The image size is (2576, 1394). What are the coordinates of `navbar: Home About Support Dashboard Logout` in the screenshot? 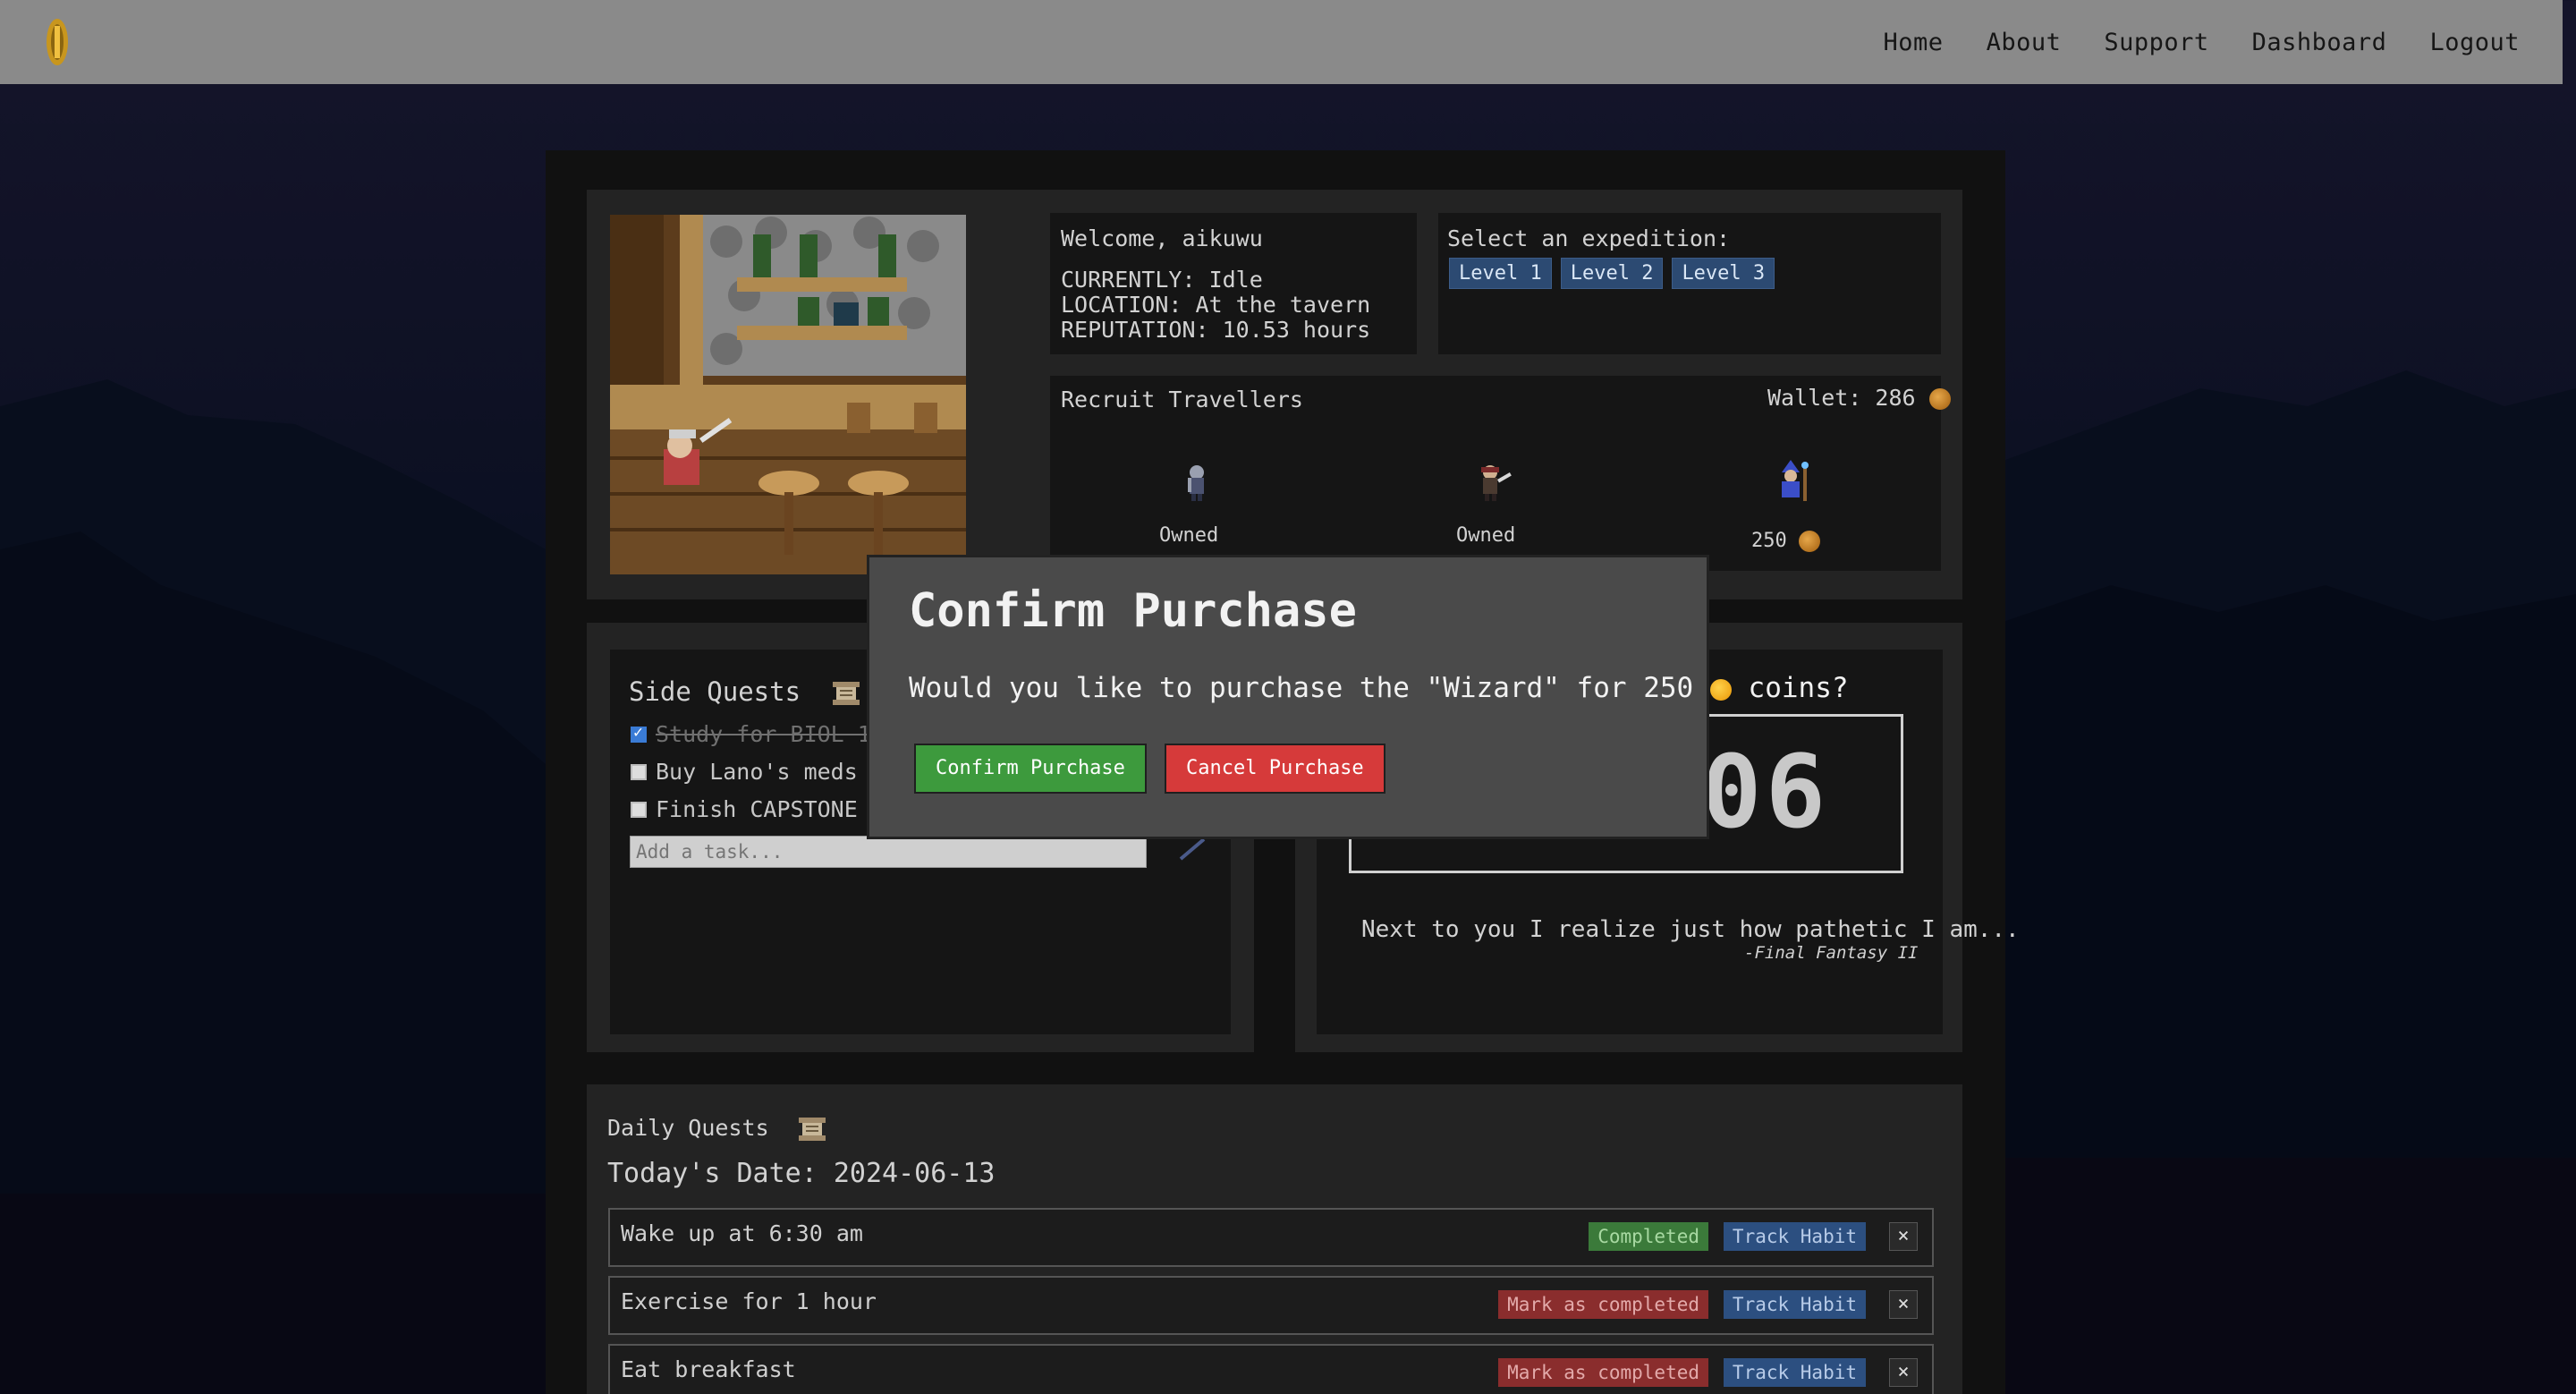 It's located at (1281, 42).